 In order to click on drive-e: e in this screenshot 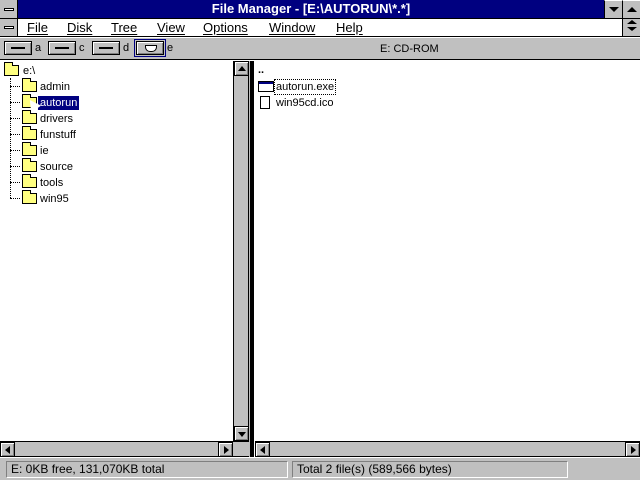, I will do `click(155, 48)`.